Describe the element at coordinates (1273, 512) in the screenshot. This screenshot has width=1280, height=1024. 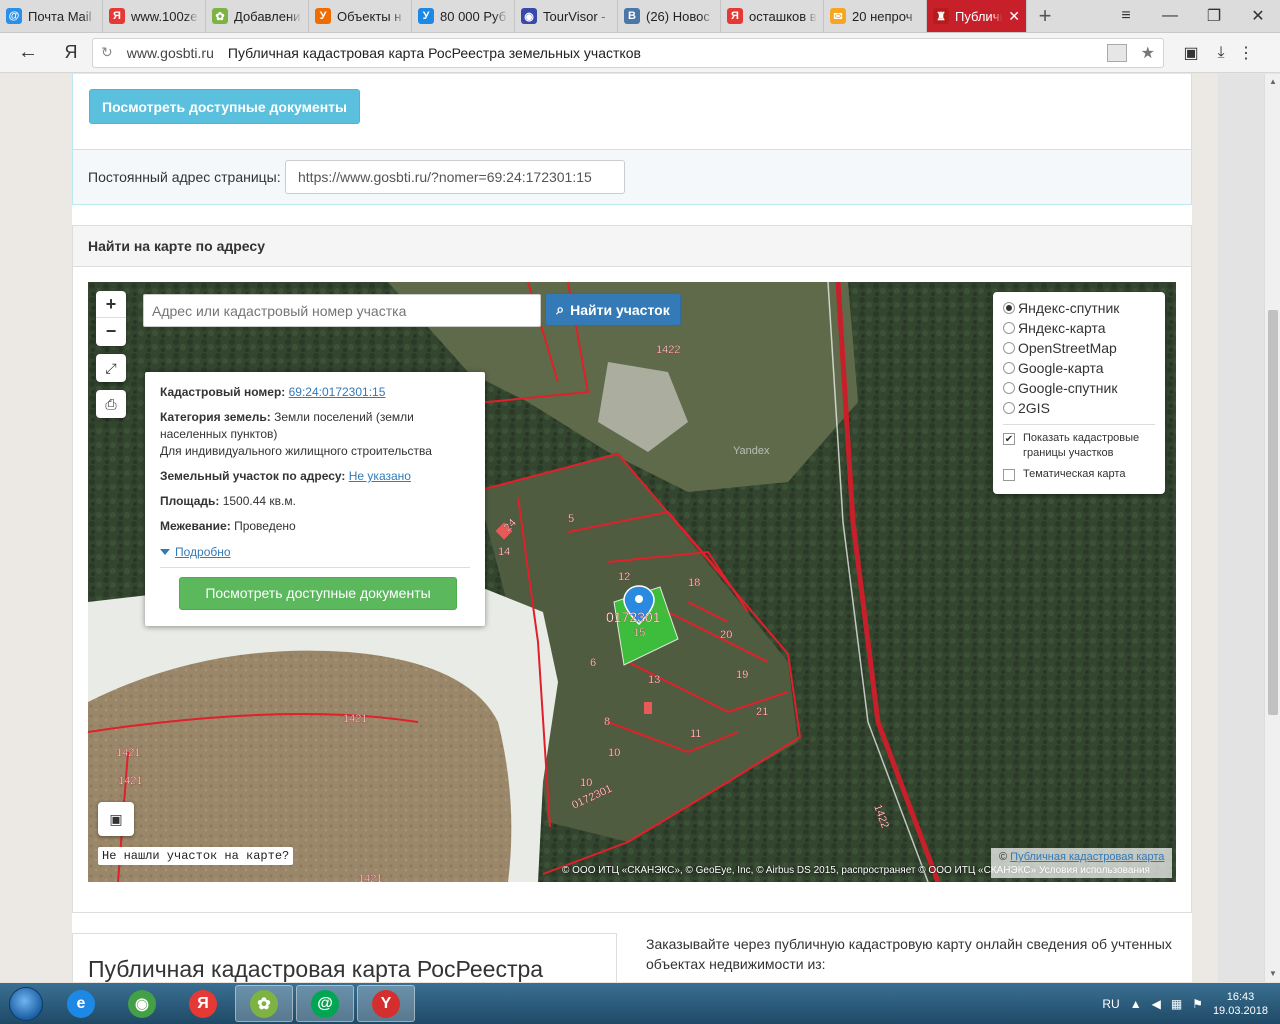
I see `scroll-thumb` at that location.